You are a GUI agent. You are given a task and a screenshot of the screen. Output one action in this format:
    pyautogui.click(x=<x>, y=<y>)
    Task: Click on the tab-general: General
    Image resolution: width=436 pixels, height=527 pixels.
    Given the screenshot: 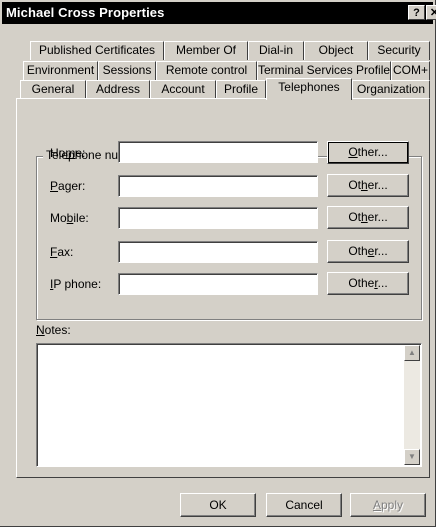 What is the action you would take?
    pyautogui.click(x=53, y=89)
    